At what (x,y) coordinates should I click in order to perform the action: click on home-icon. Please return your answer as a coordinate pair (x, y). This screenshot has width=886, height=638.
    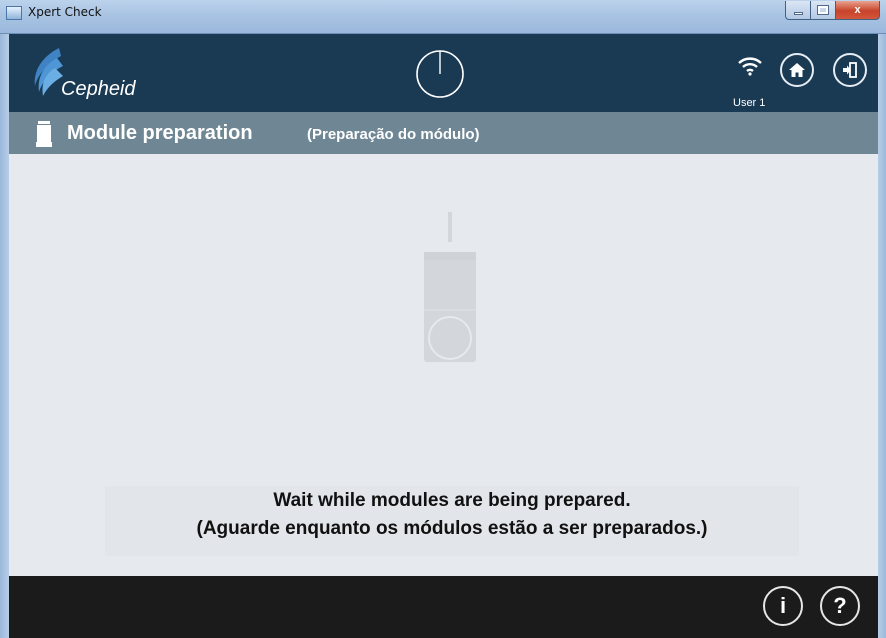
    Looking at the image, I should click on (797, 70).